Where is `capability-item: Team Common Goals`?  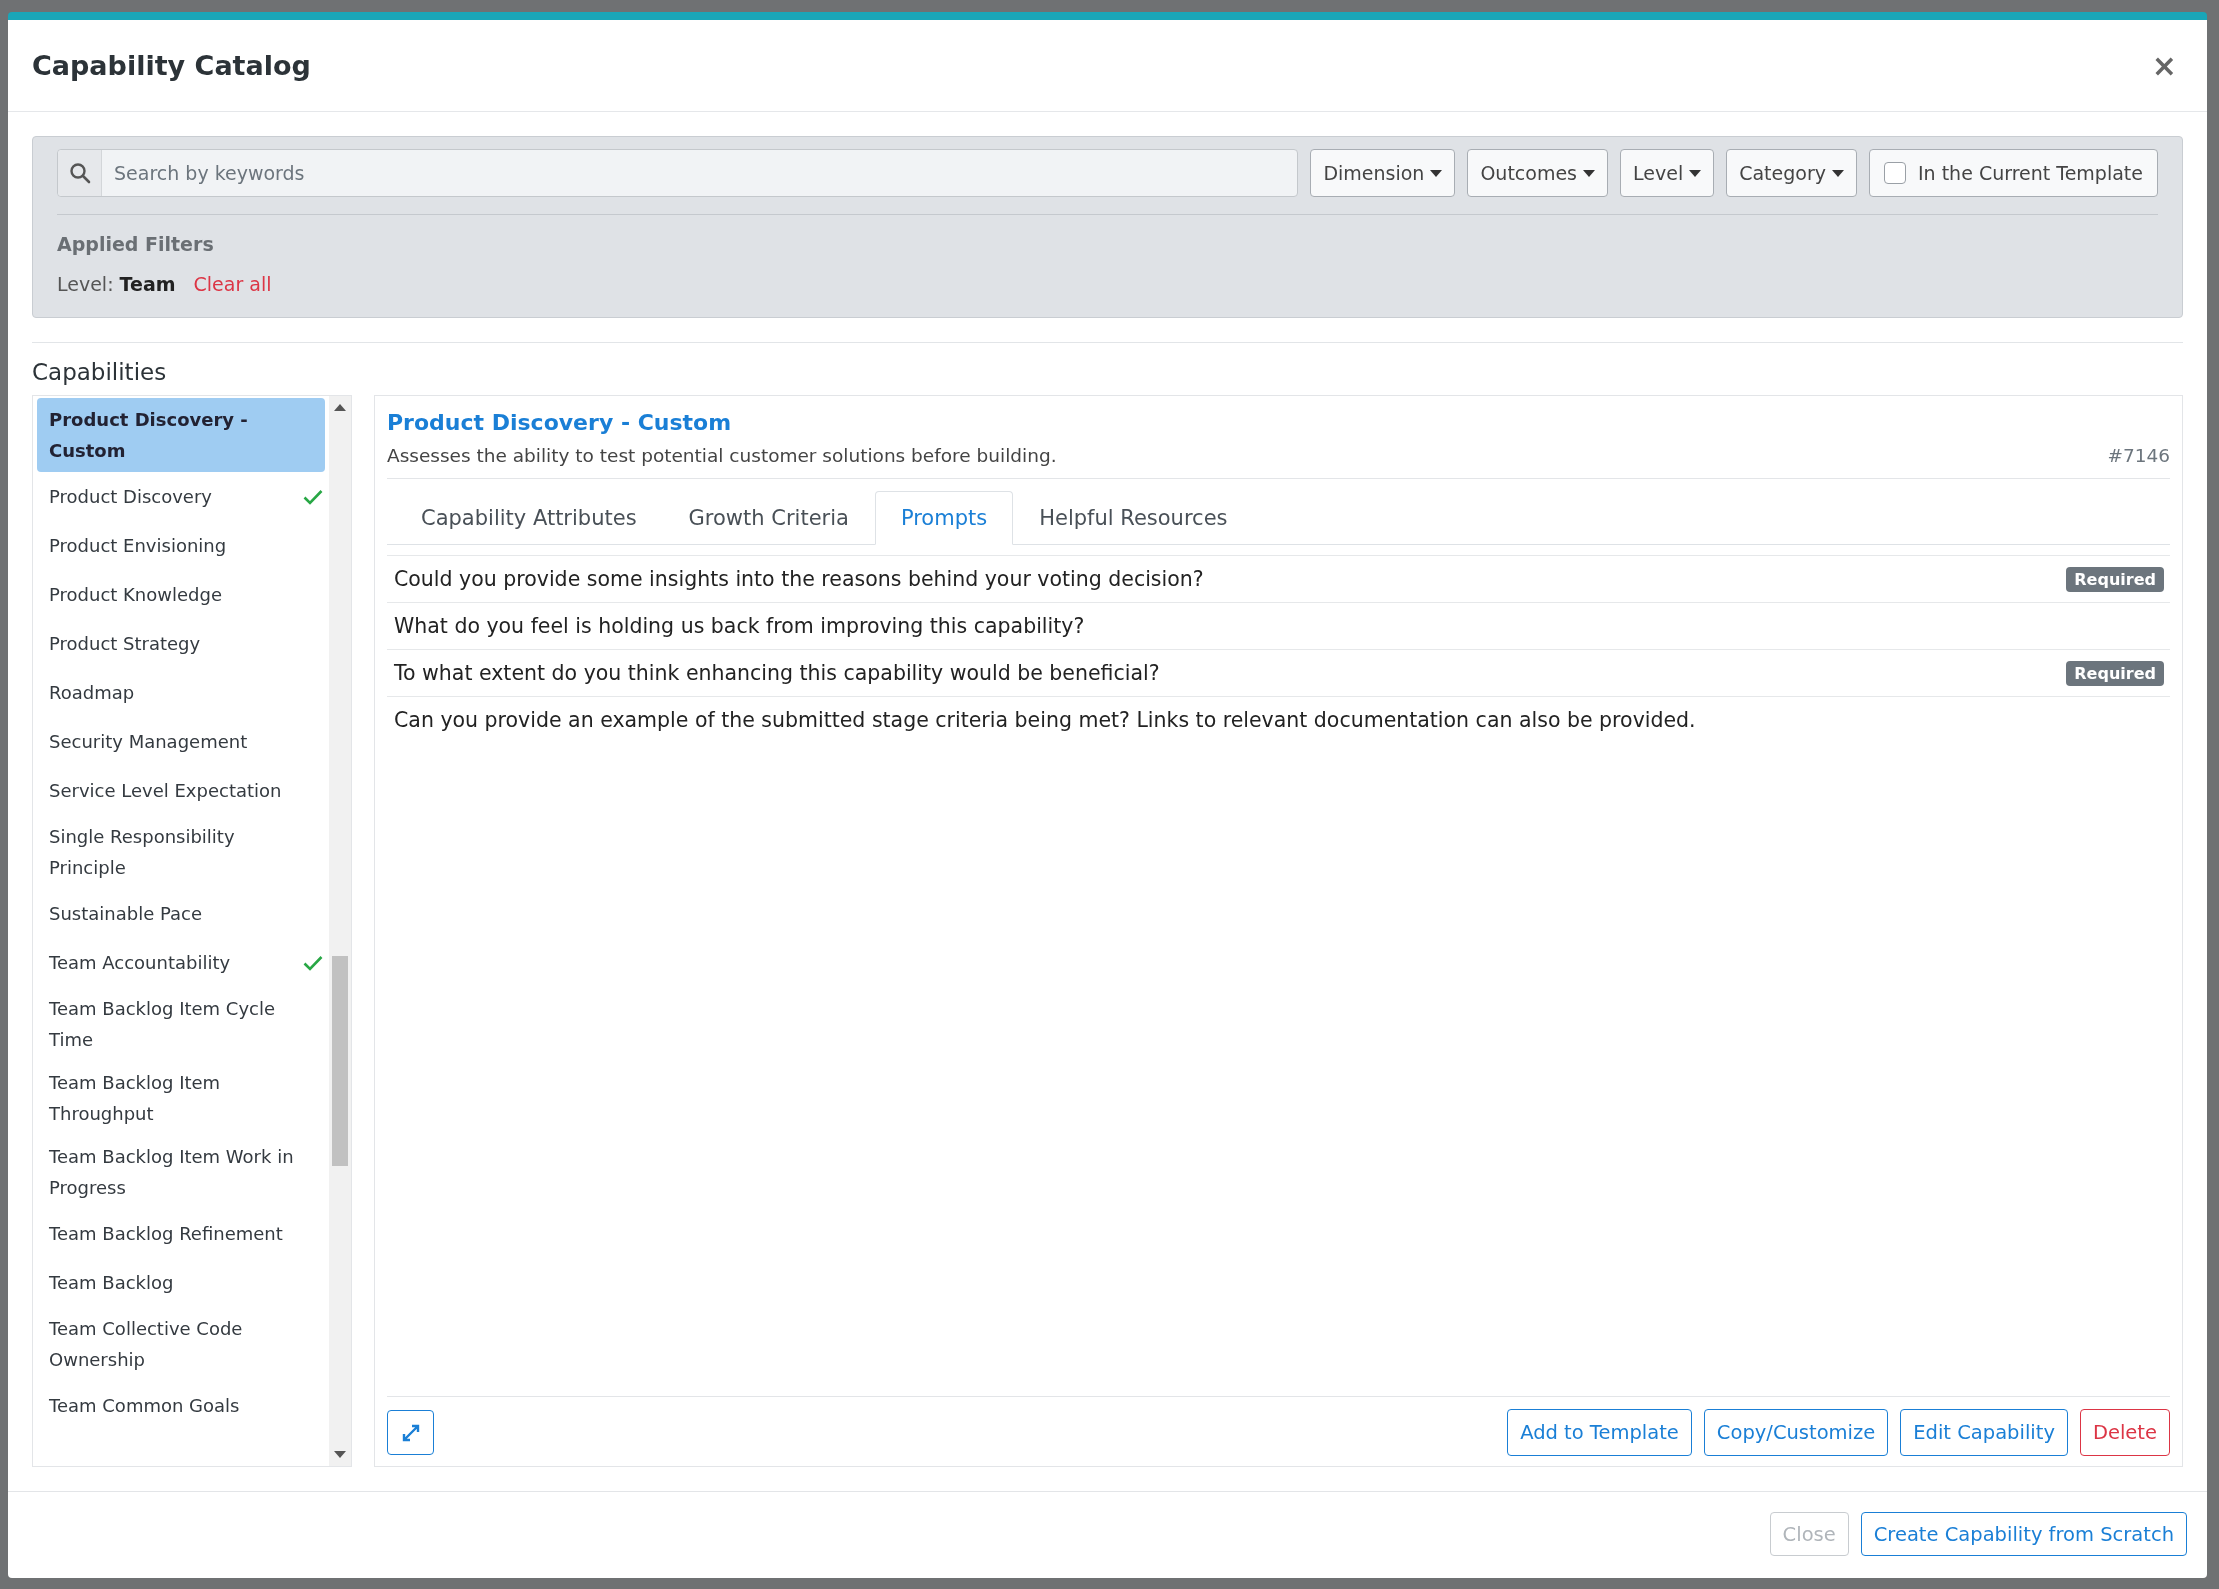
capability-item: Team Common Goals is located at coordinates (181, 1405).